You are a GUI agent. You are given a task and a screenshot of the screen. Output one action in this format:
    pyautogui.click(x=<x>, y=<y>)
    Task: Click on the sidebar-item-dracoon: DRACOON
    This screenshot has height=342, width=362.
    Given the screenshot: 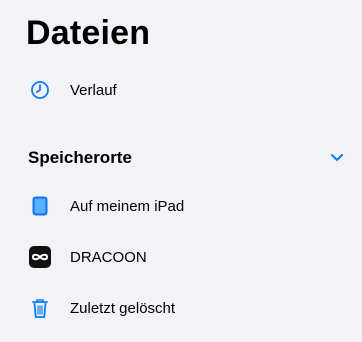 What is the action you would take?
    pyautogui.click(x=87, y=257)
    